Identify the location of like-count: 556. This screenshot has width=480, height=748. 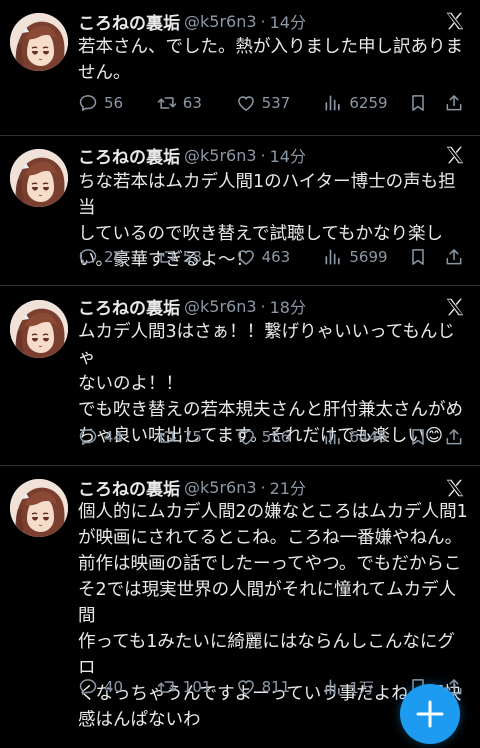
(276, 437).